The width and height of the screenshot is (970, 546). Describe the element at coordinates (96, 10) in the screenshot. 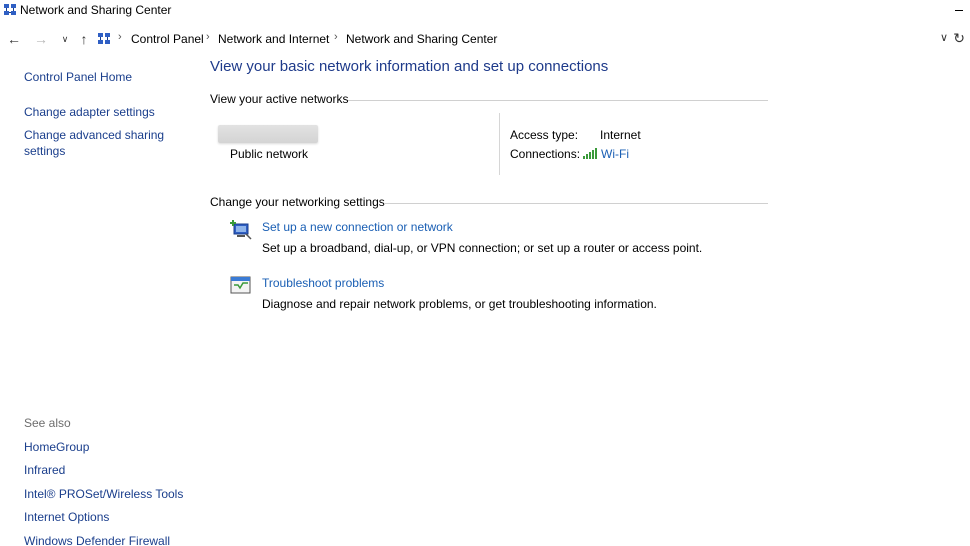

I see `window-title: Network and Sharing Center` at that location.